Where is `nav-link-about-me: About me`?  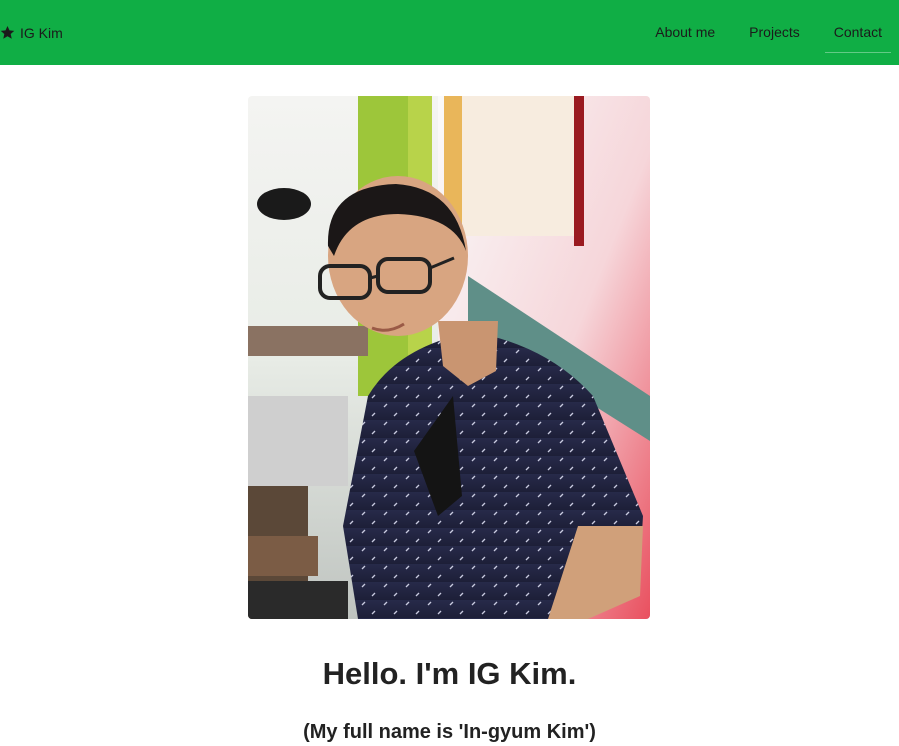
nav-link-about-me: About me is located at coordinates (685, 32).